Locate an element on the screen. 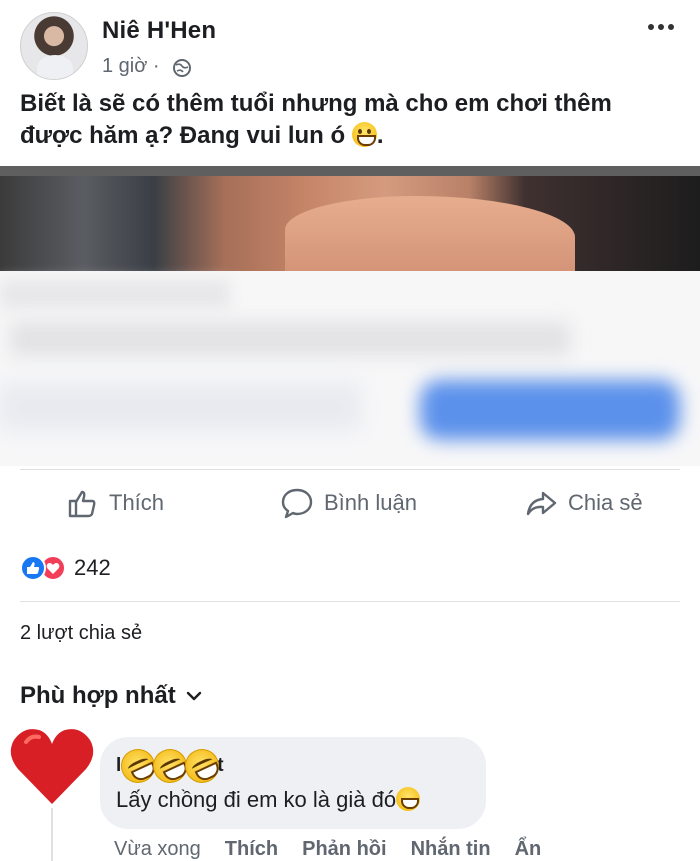  comment-icon is located at coordinates (297, 503).